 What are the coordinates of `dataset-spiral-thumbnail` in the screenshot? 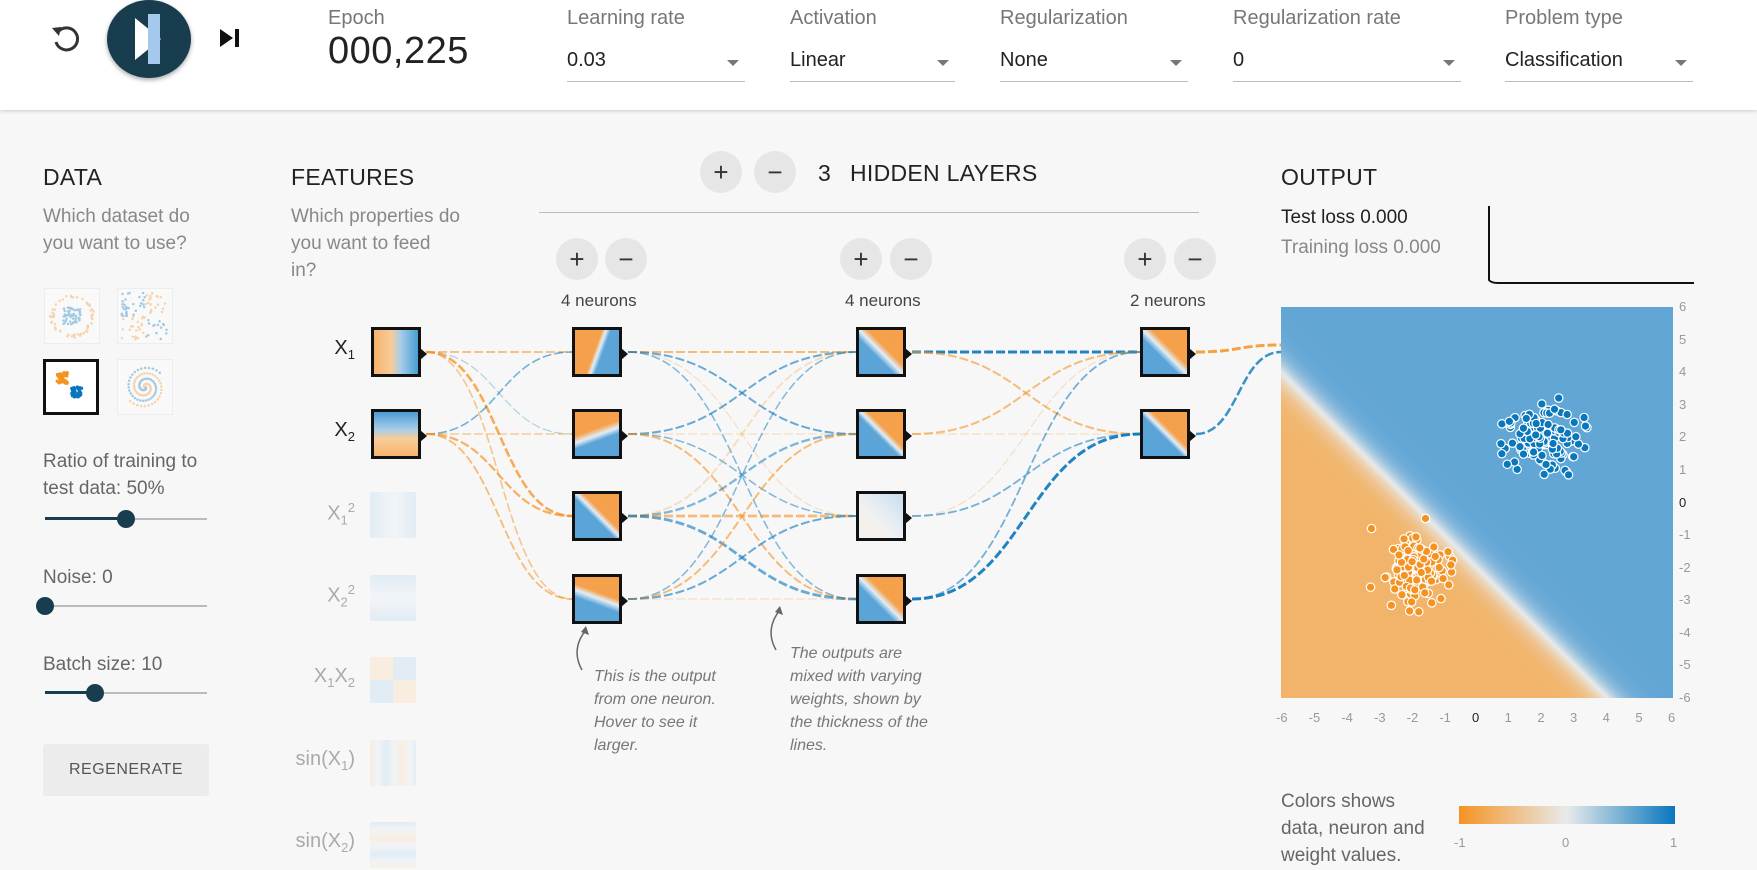 It's located at (145, 387).